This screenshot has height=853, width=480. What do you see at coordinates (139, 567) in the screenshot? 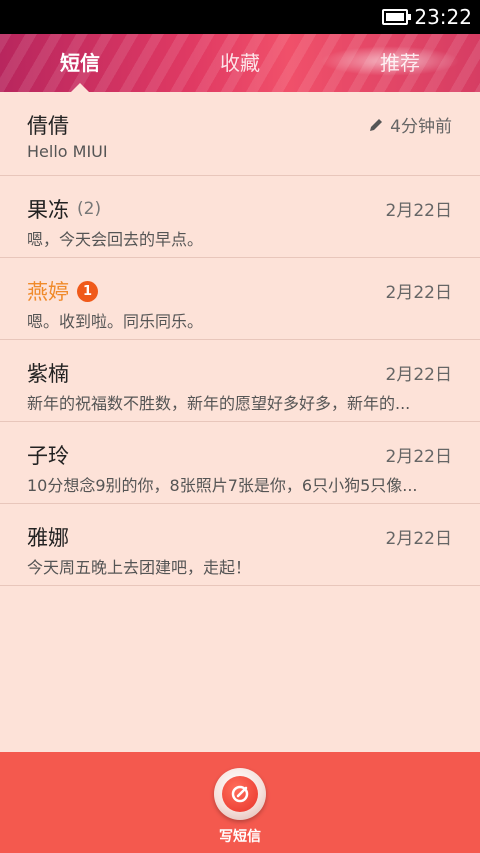
I see `message-preview: 今天周五晚上去团建吧，走起！` at bounding box center [139, 567].